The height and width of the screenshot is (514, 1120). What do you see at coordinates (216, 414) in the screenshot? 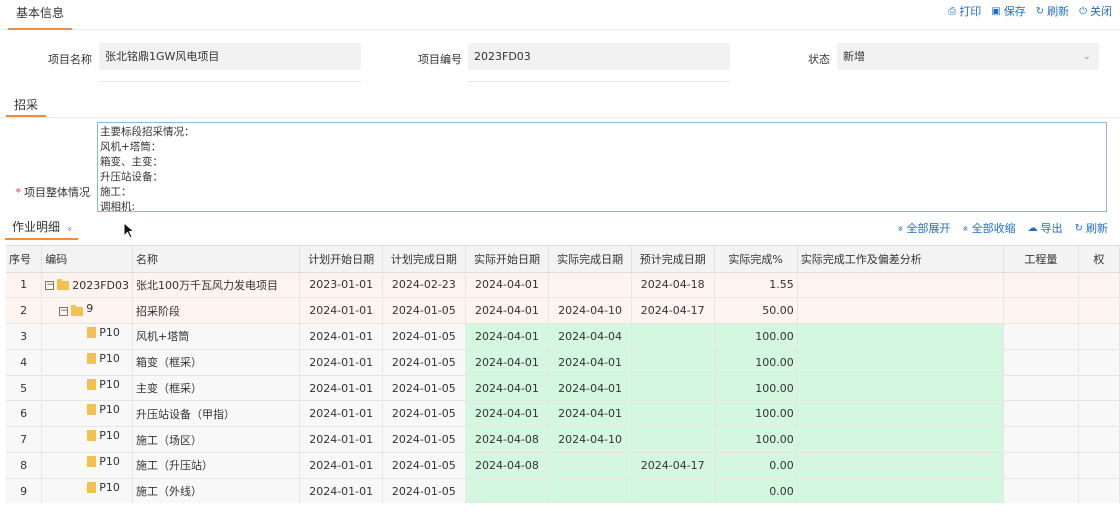
I see `name-cell: 升压站设备（甲指）` at bounding box center [216, 414].